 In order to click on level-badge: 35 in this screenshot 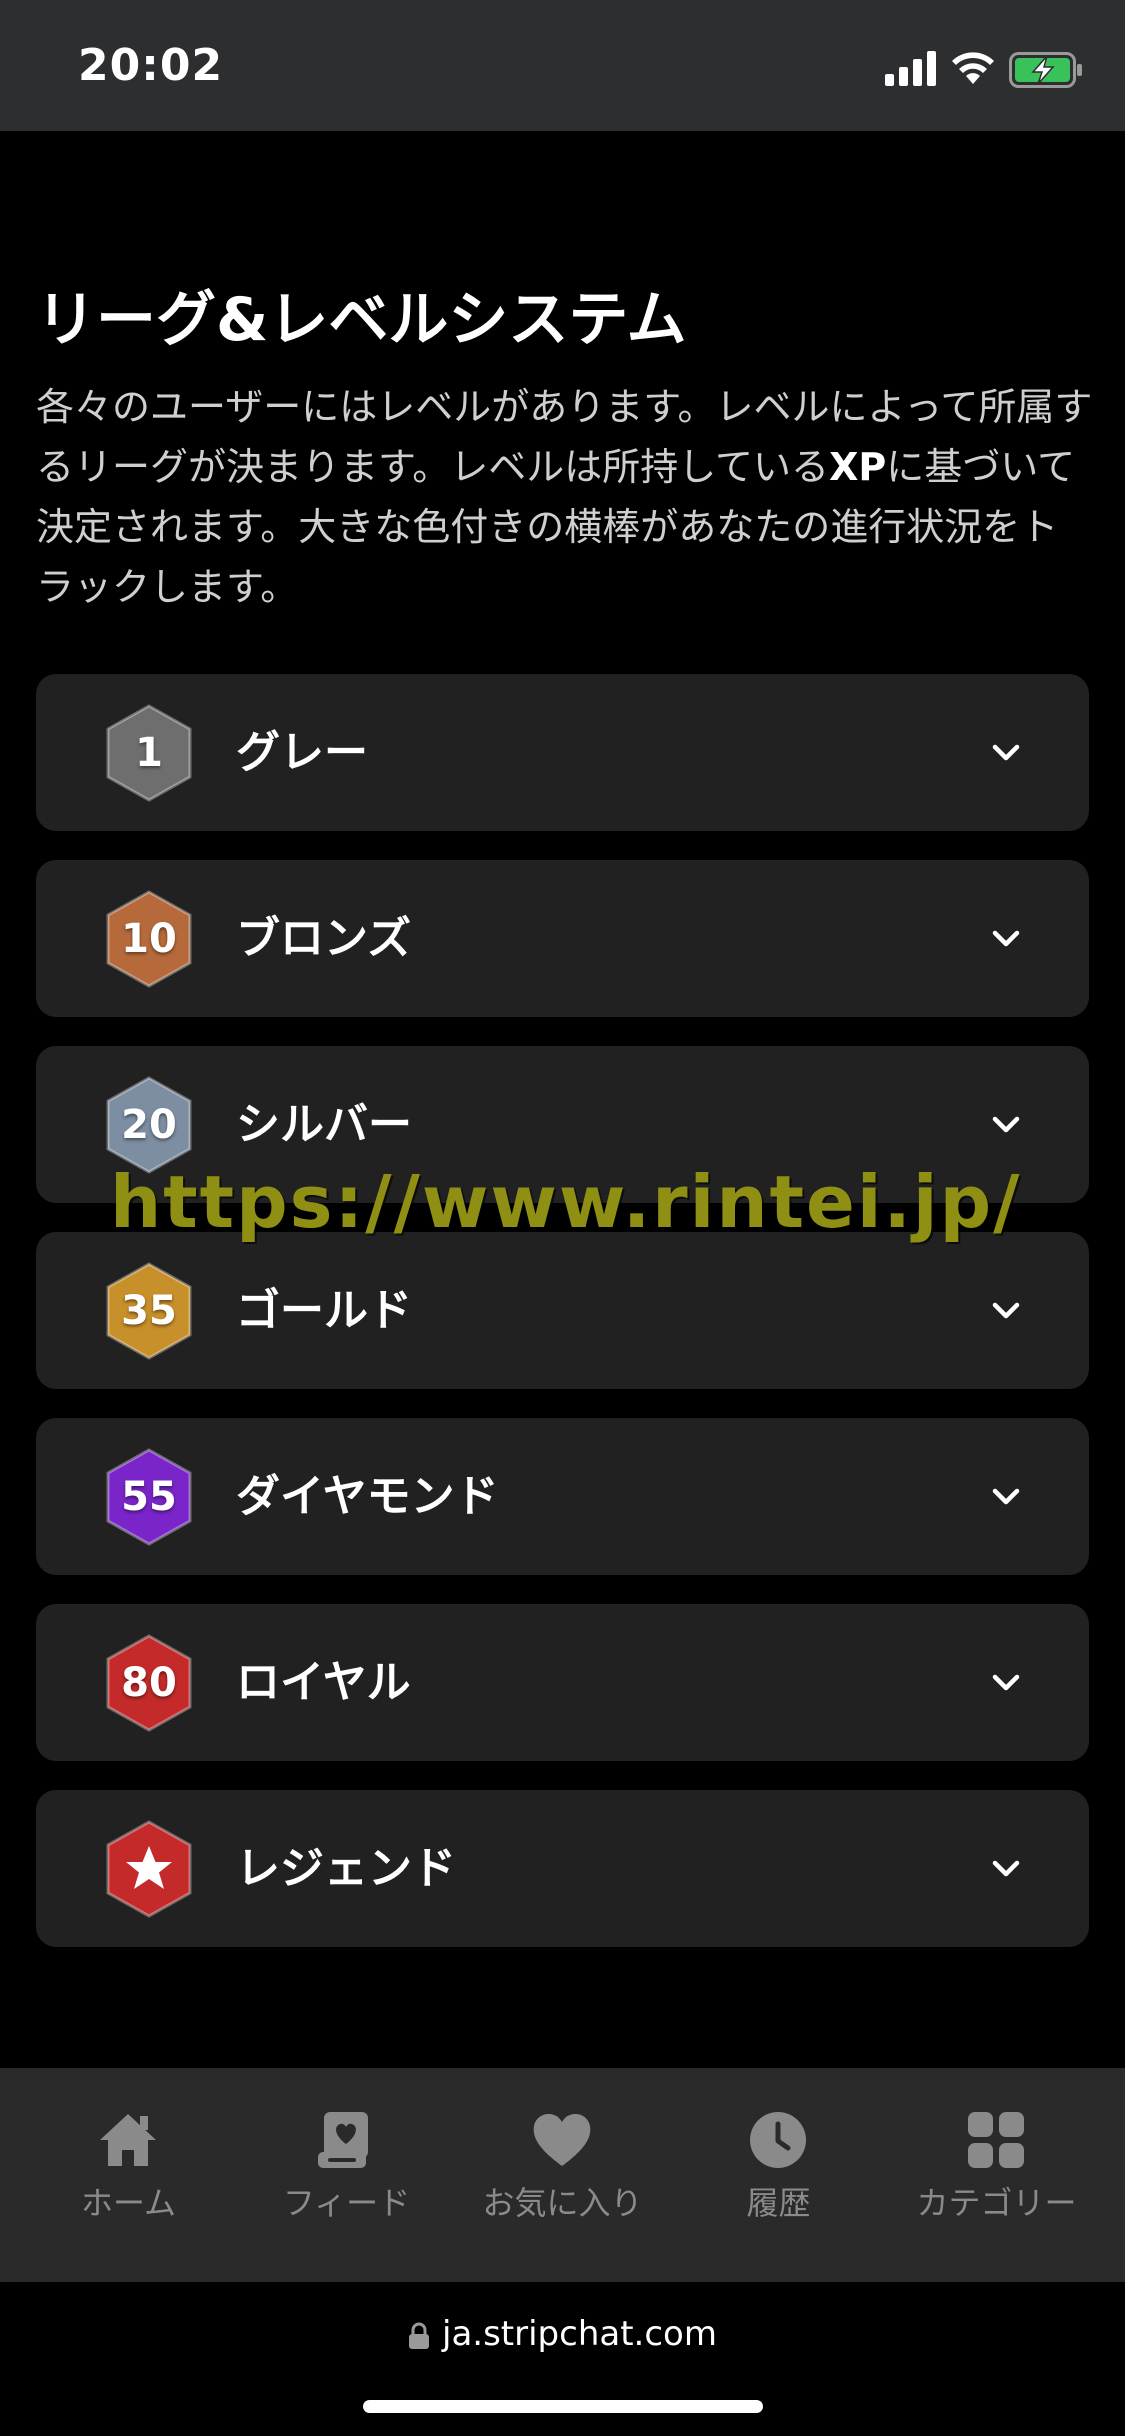, I will do `click(149, 1311)`.